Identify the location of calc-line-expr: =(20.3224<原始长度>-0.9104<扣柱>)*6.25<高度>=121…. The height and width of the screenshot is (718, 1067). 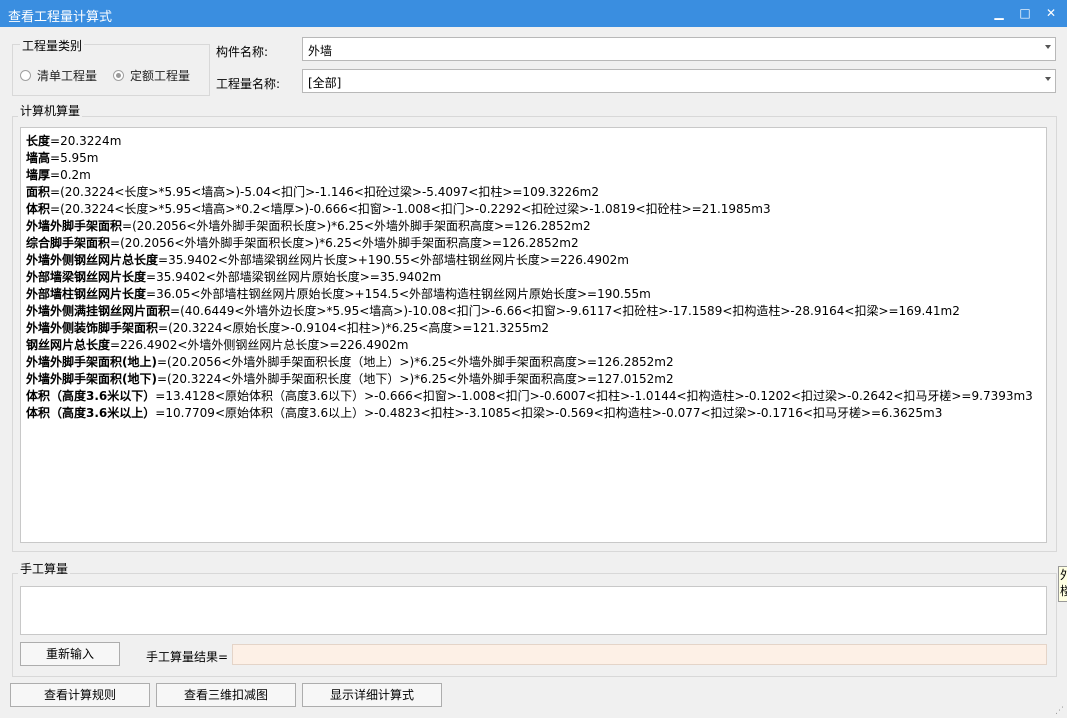
(354, 328).